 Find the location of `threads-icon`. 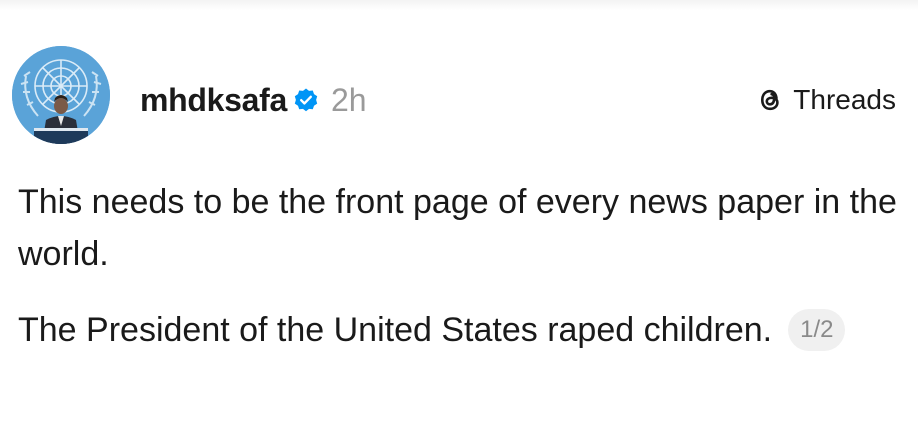

threads-icon is located at coordinates (770, 100).